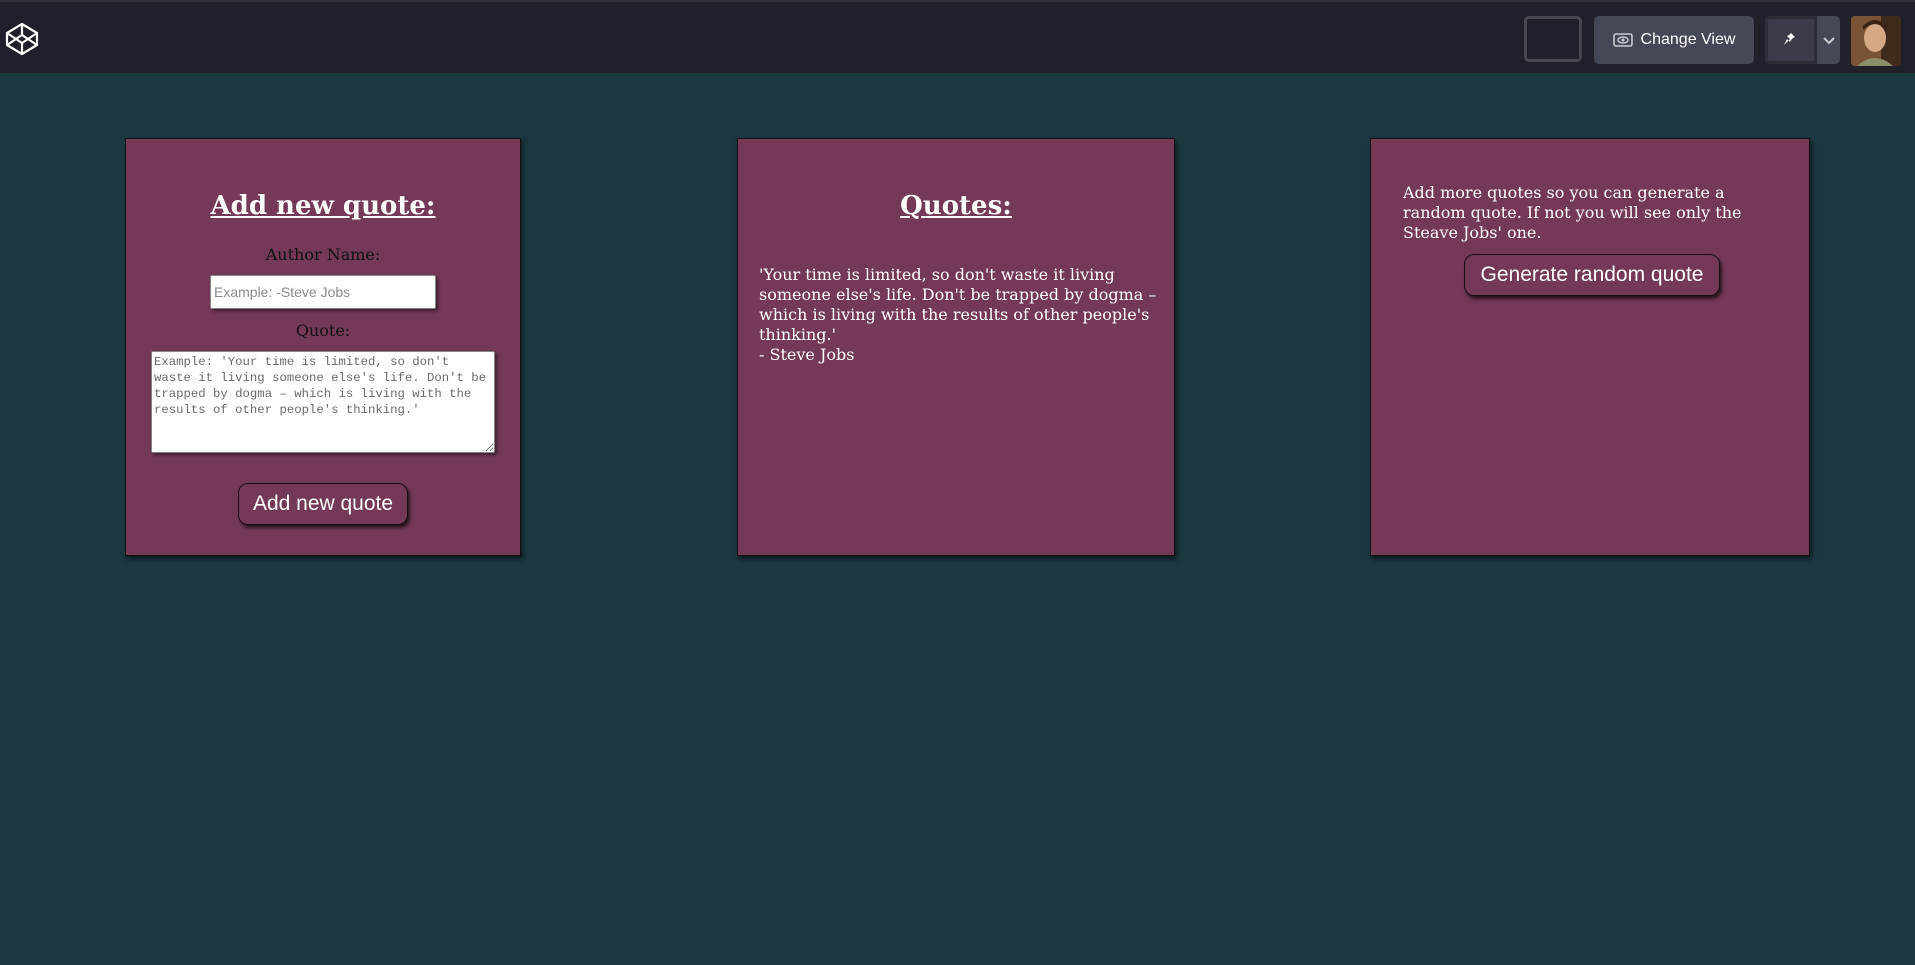 The height and width of the screenshot is (965, 1915). I want to click on codepen-cube-icon, so click(22, 39).